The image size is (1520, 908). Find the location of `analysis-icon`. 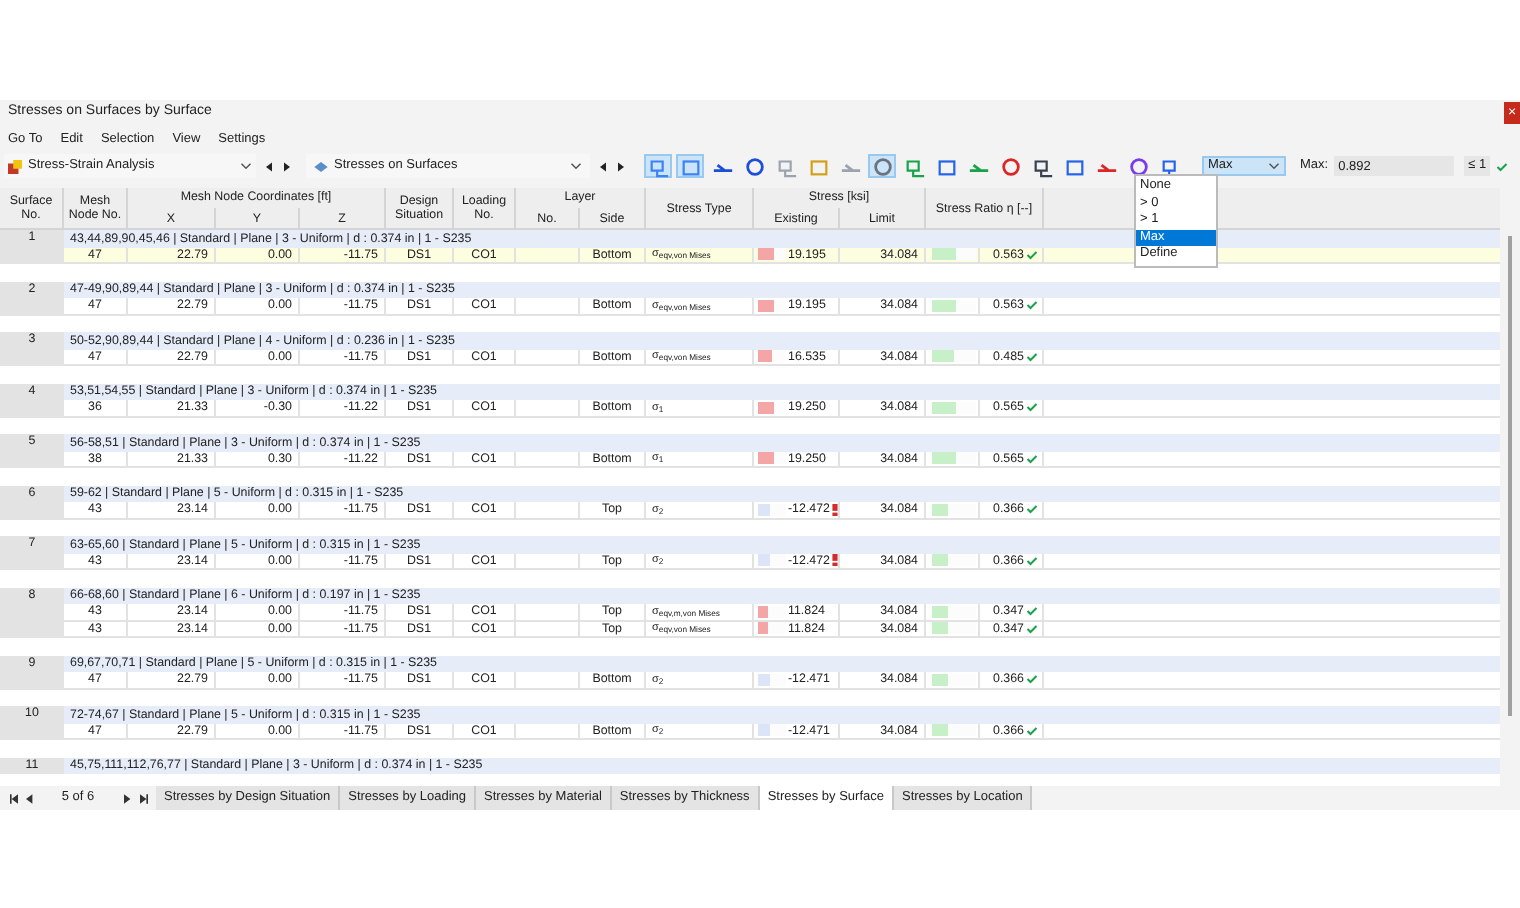

analysis-icon is located at coordinates (15, 166).